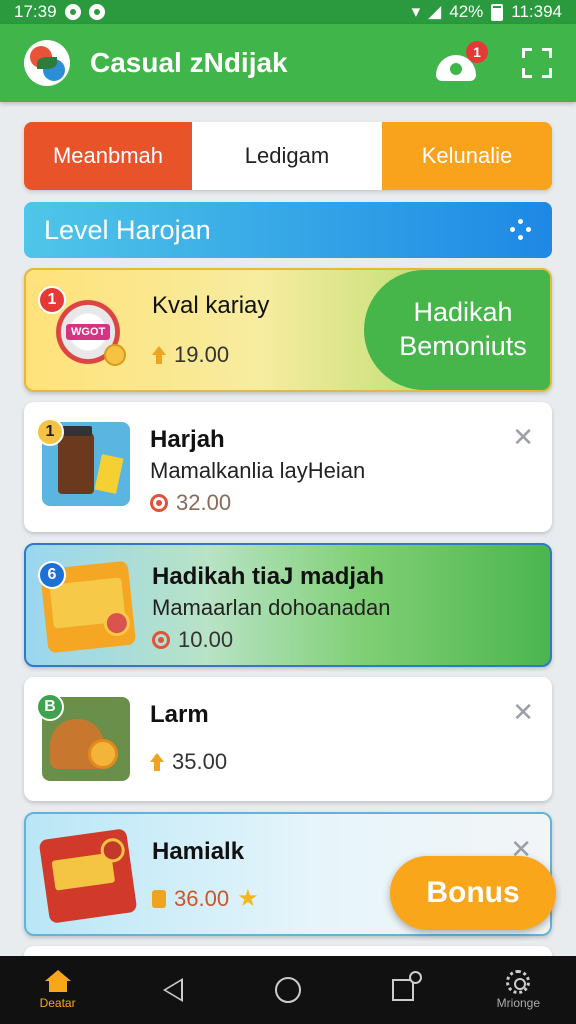 The image size is (576, 1024). What do you see at coordinates (462, 62) in the screenshot?
I see `notifications-button: 1` at bounding box center [462, 62].